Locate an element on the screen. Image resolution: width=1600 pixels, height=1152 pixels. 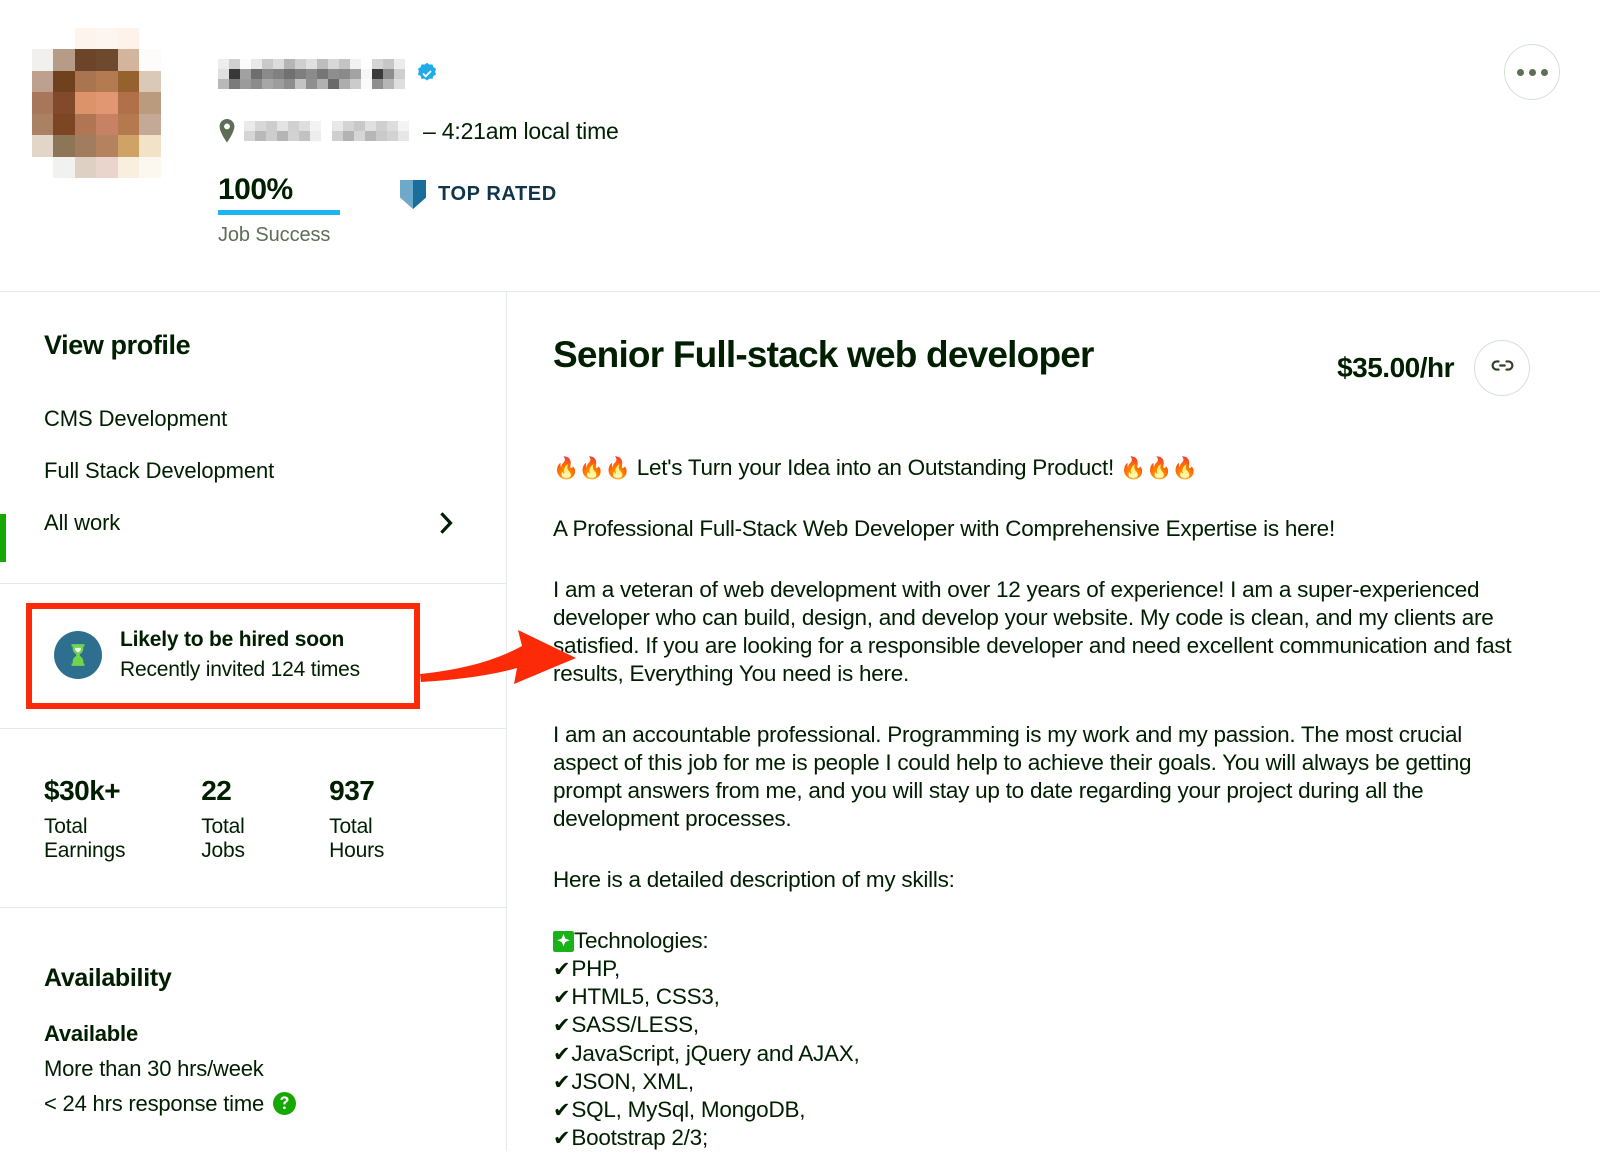
divider is located at coordinates (253, 583).